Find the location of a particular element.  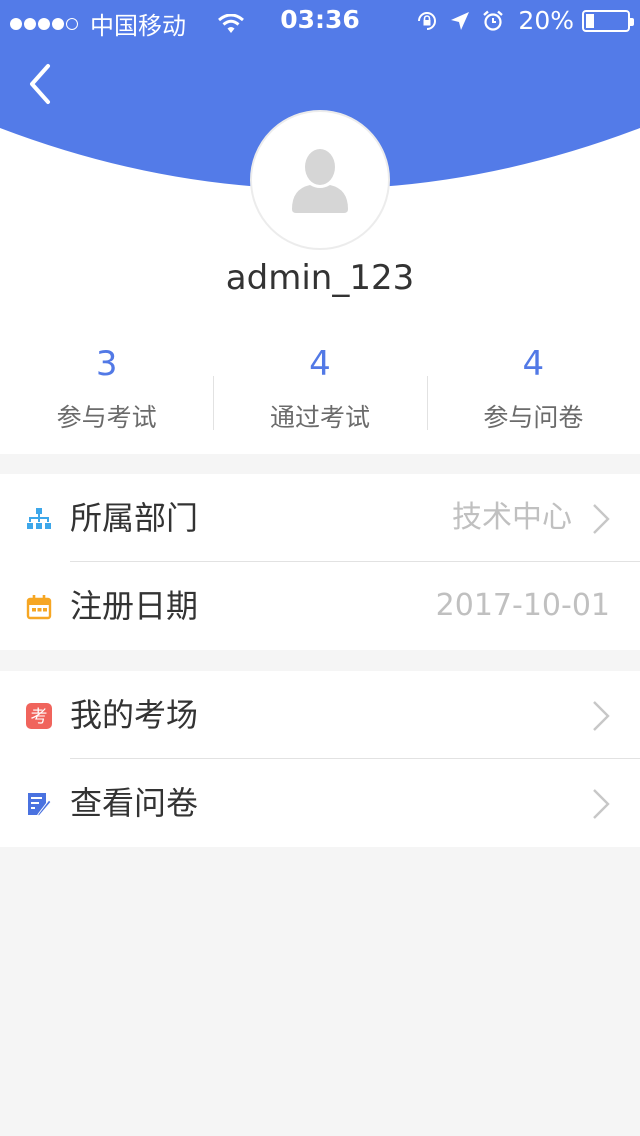

department-row: 所属部门 技术中心 is located at coordinates (320, 518).